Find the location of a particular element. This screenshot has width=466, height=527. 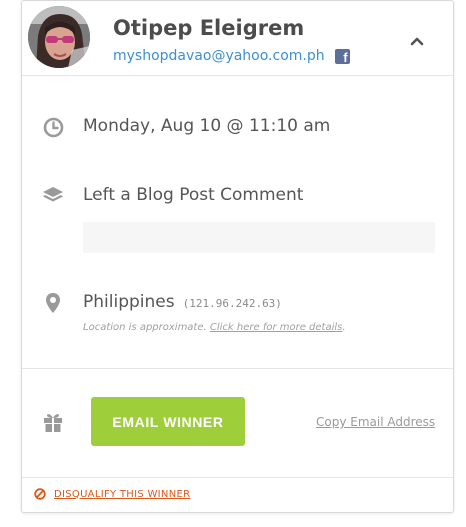

entrant-email: myshopdavao@yahoo.com.ph is located at coordinates (219, 56).